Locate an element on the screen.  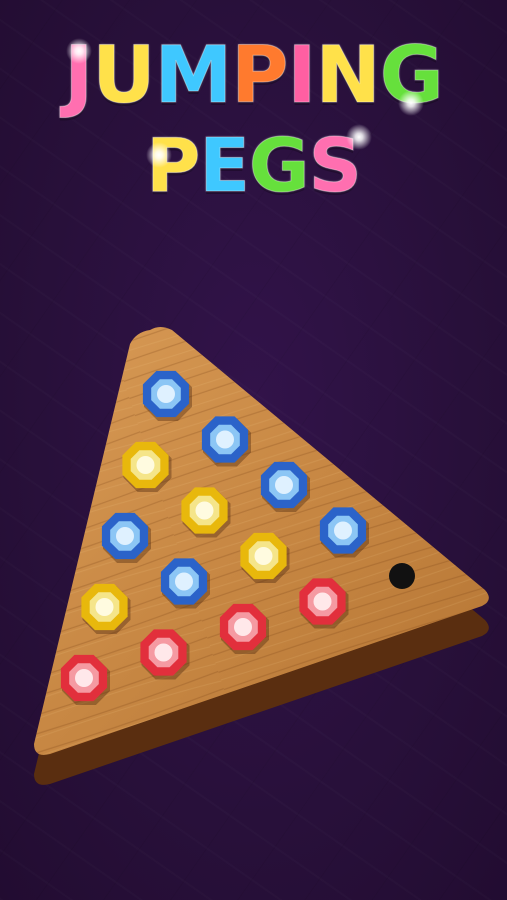
hole-icon is located at coordinates (402, 576).